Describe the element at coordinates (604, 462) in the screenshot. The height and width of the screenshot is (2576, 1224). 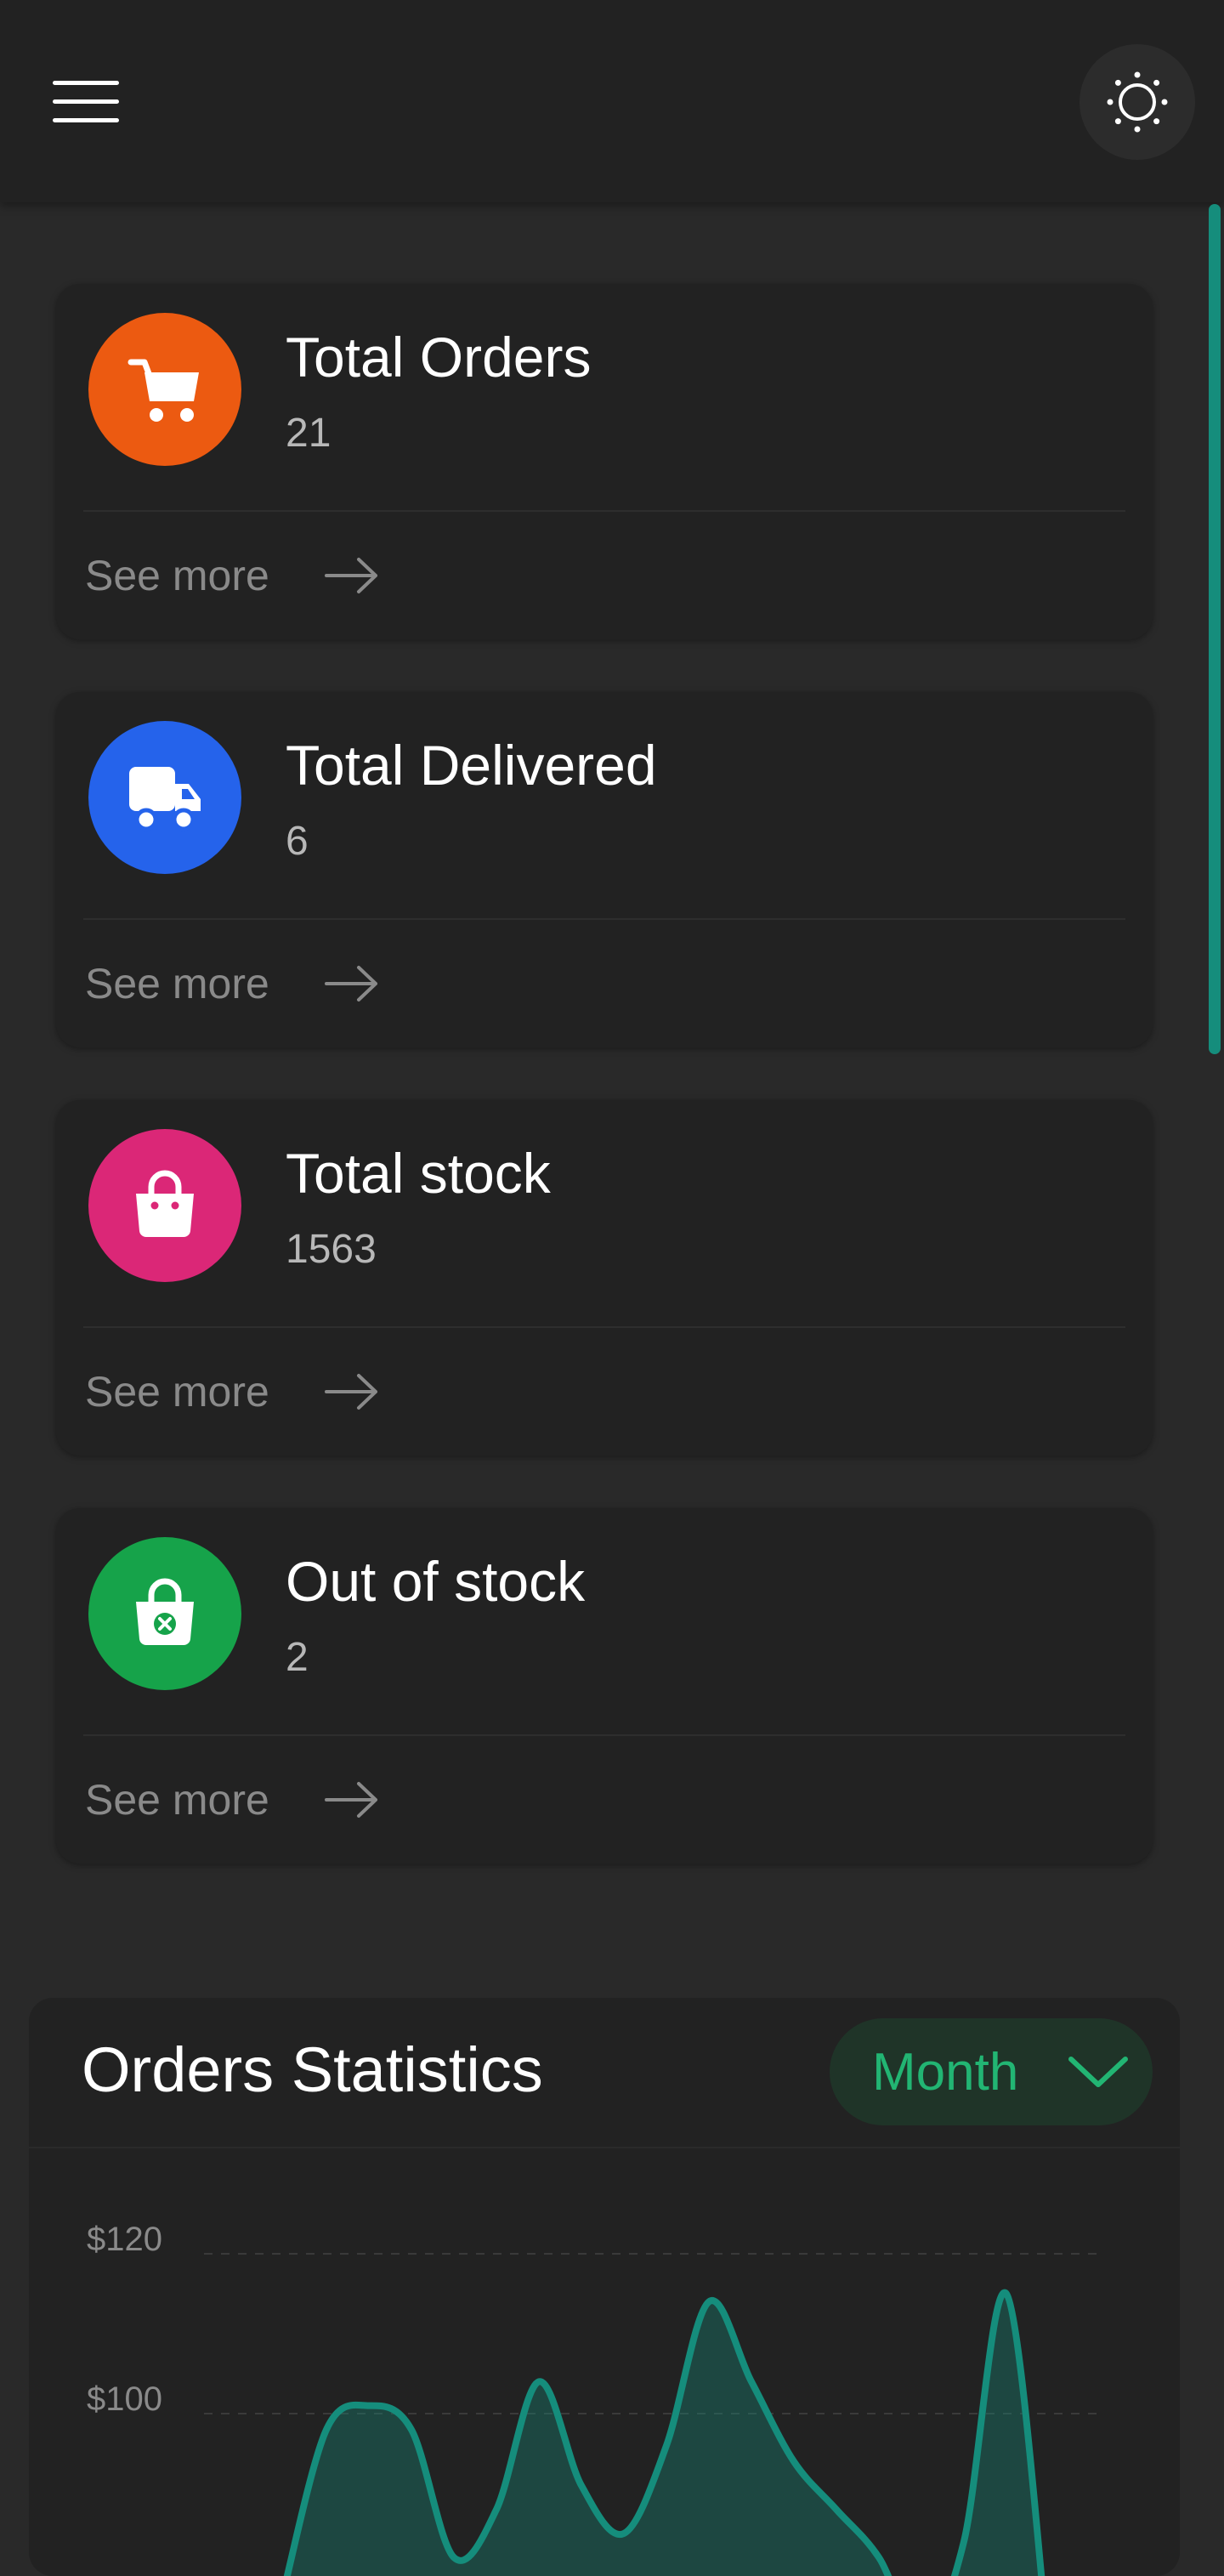
I see `total-orders-card: Total Orders 21 See more` at that location.